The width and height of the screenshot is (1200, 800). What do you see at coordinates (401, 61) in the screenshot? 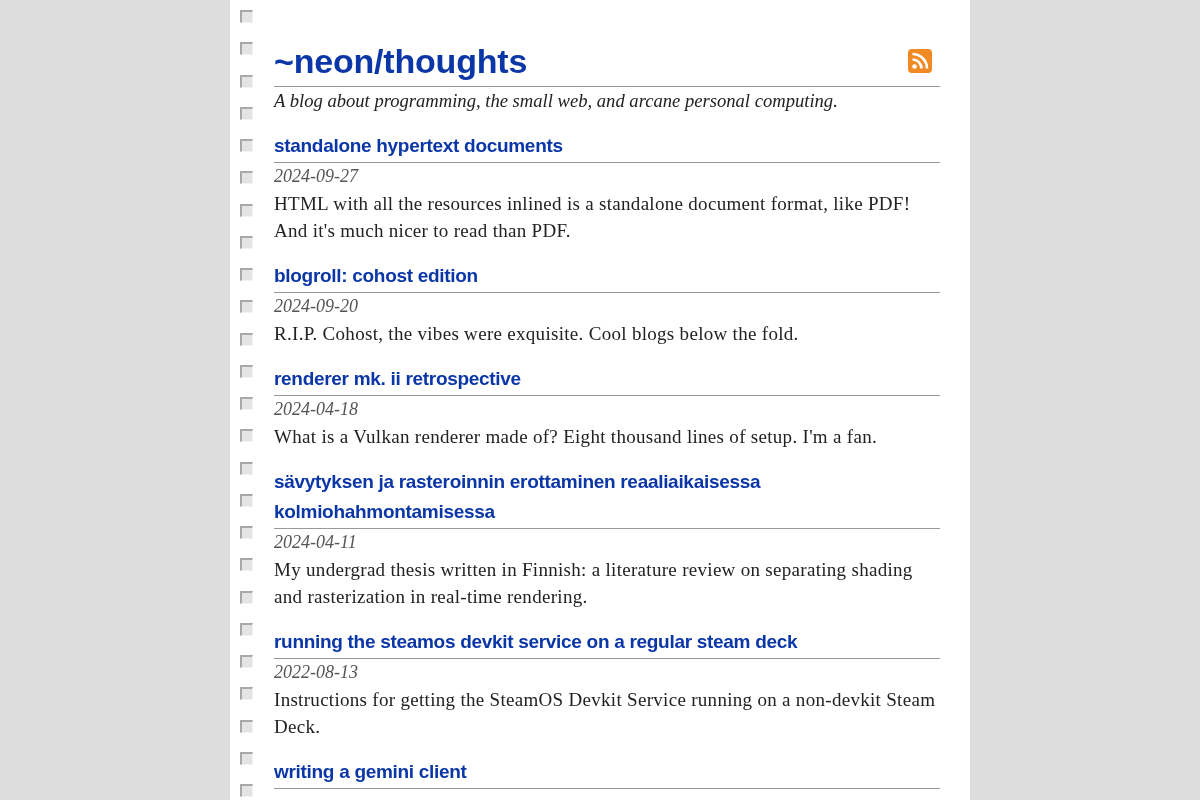
I see `blog-title-link: ~neon/thoughts` at bounding box center [401, 61].